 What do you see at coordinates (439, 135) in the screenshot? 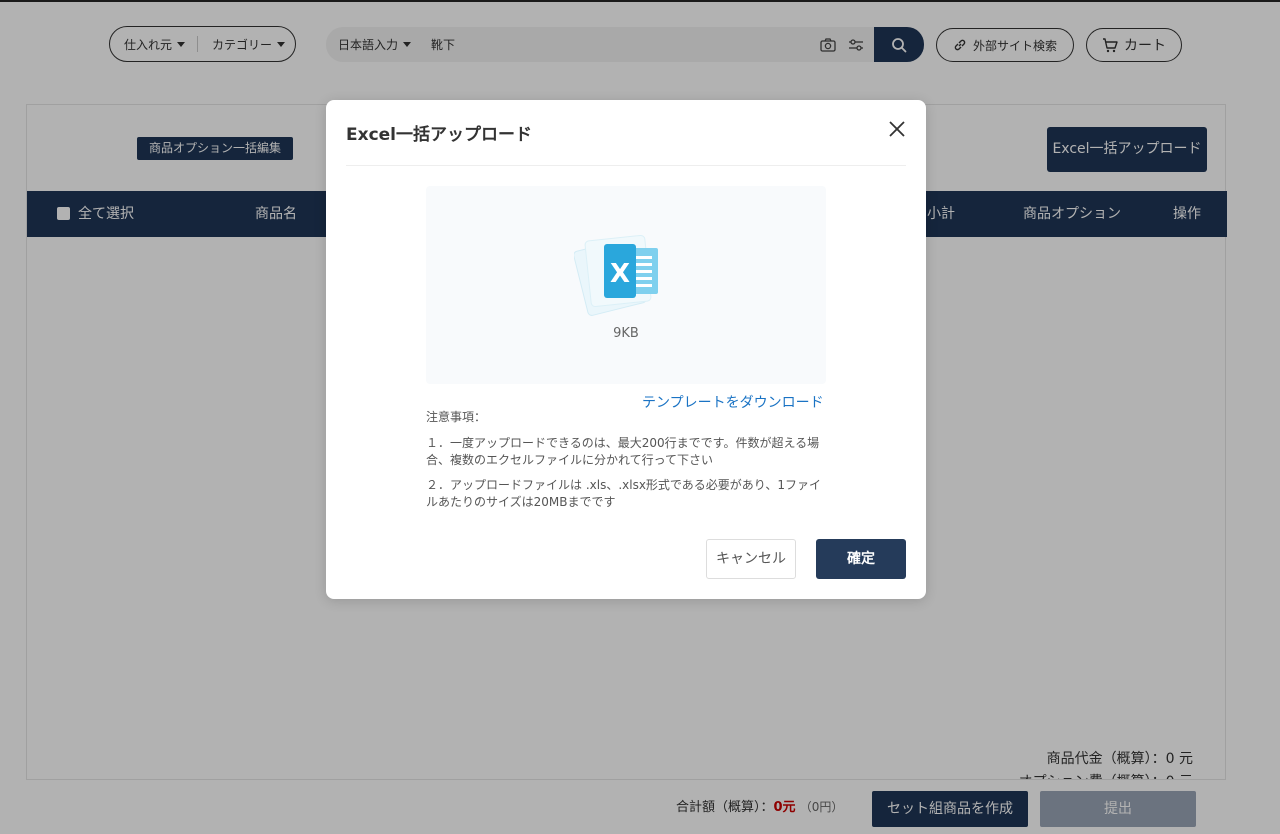
I see `dialog-title: Excel一括アップロード` at bounding box center [439, 135].